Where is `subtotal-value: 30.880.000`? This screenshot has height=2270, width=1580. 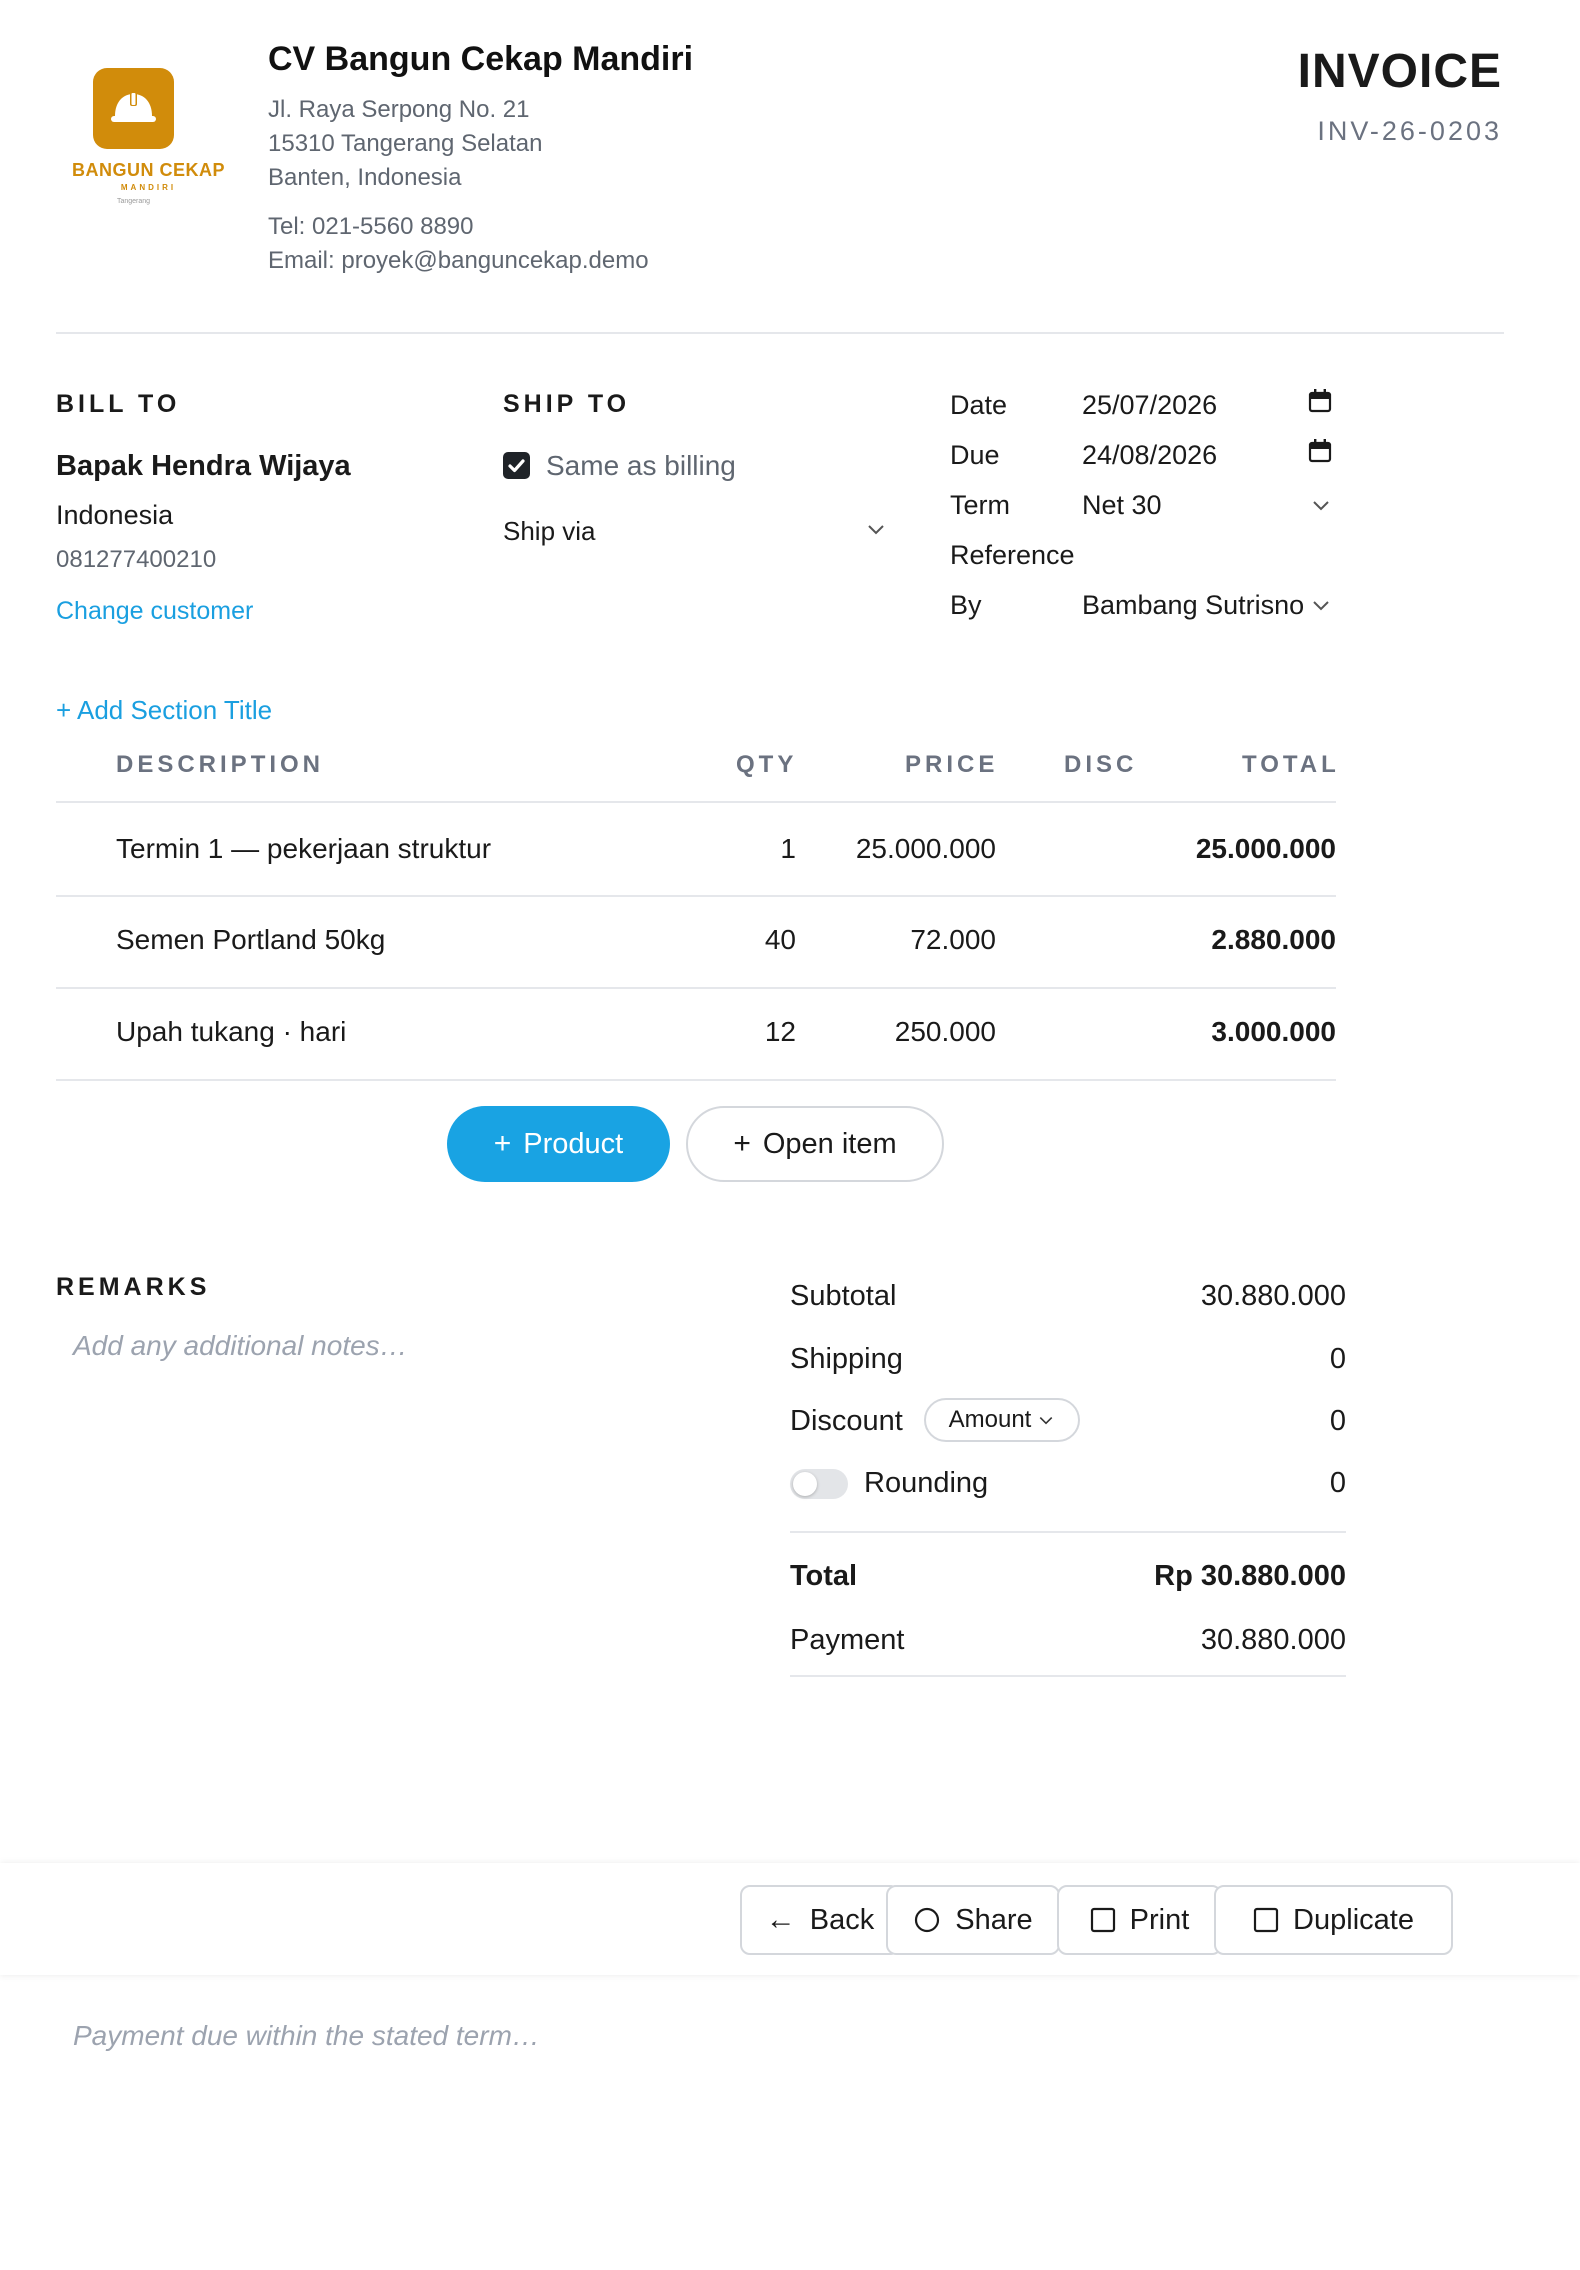
subtotal-value: 30.880.000 is located at coordinates (1273, 1296).